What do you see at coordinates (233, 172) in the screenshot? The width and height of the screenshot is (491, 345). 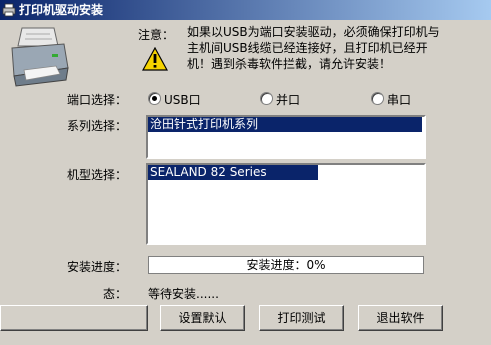 I see `list-item: SEALAND 82 Series` at bounding box center [233, 172].